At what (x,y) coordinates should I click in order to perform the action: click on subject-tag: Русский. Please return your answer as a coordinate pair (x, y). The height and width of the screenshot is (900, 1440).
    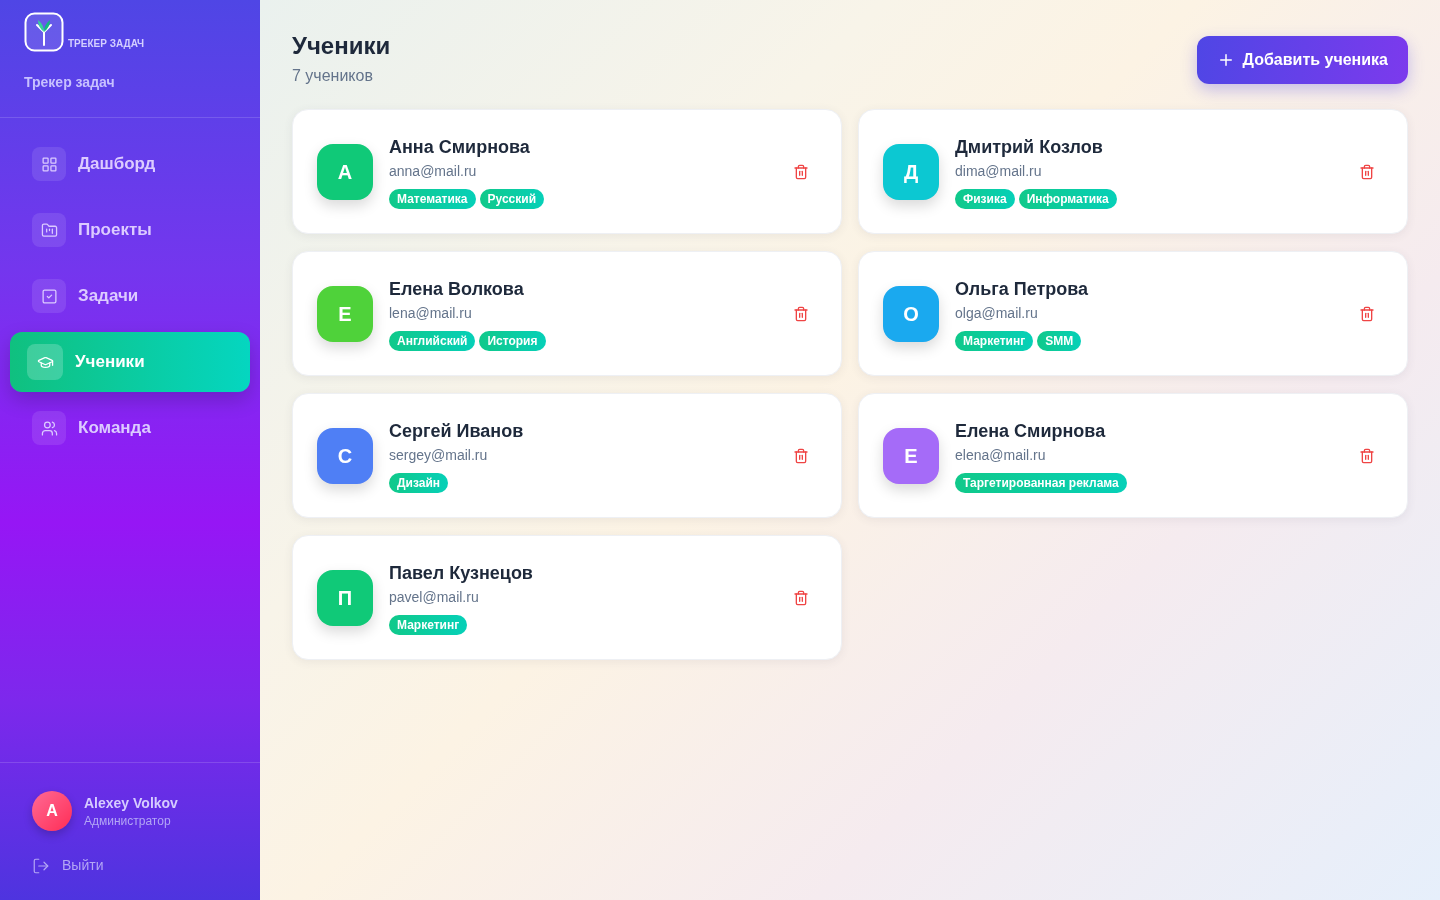
    Looking at the image, I should click on (512, 198).